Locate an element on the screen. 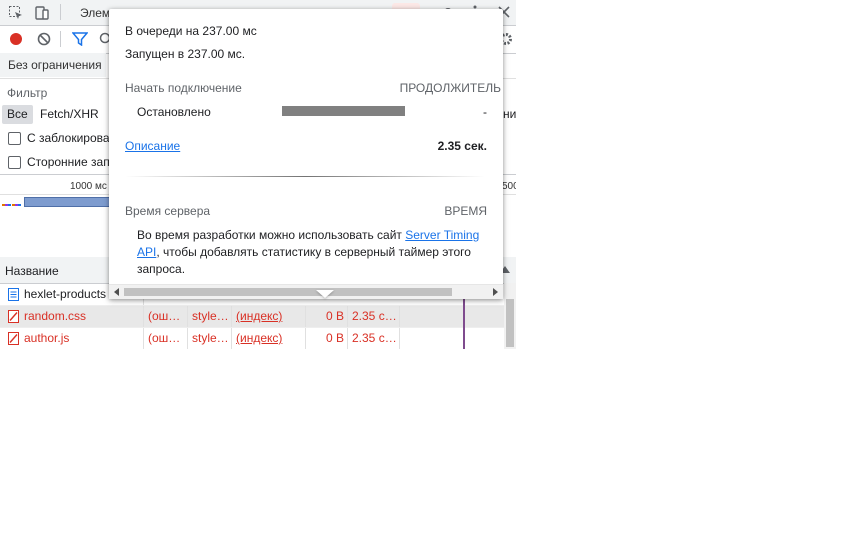 This screenshot has height=540, width=864. throttling-select: Без ограничения is located at coordinates (53, 65).